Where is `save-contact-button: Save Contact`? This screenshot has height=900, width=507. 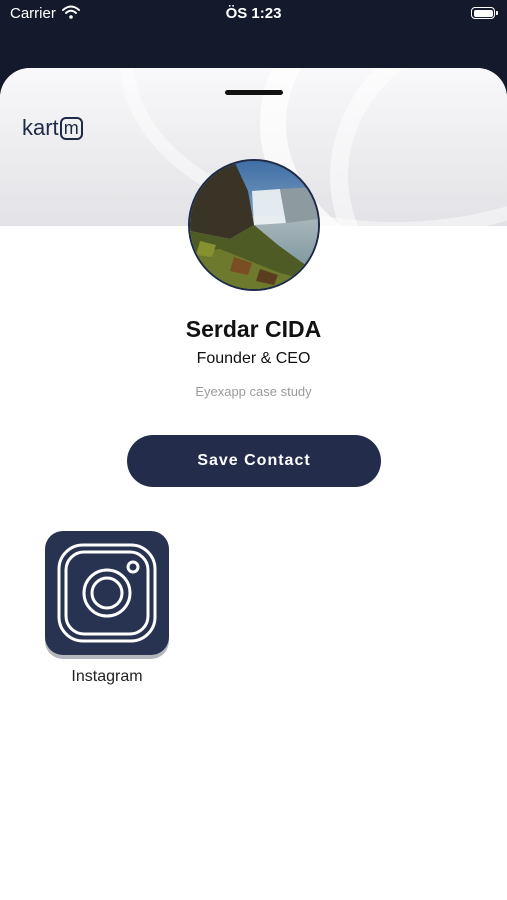 save-contact-button: Save Contact is located at coordinates (254, 461).